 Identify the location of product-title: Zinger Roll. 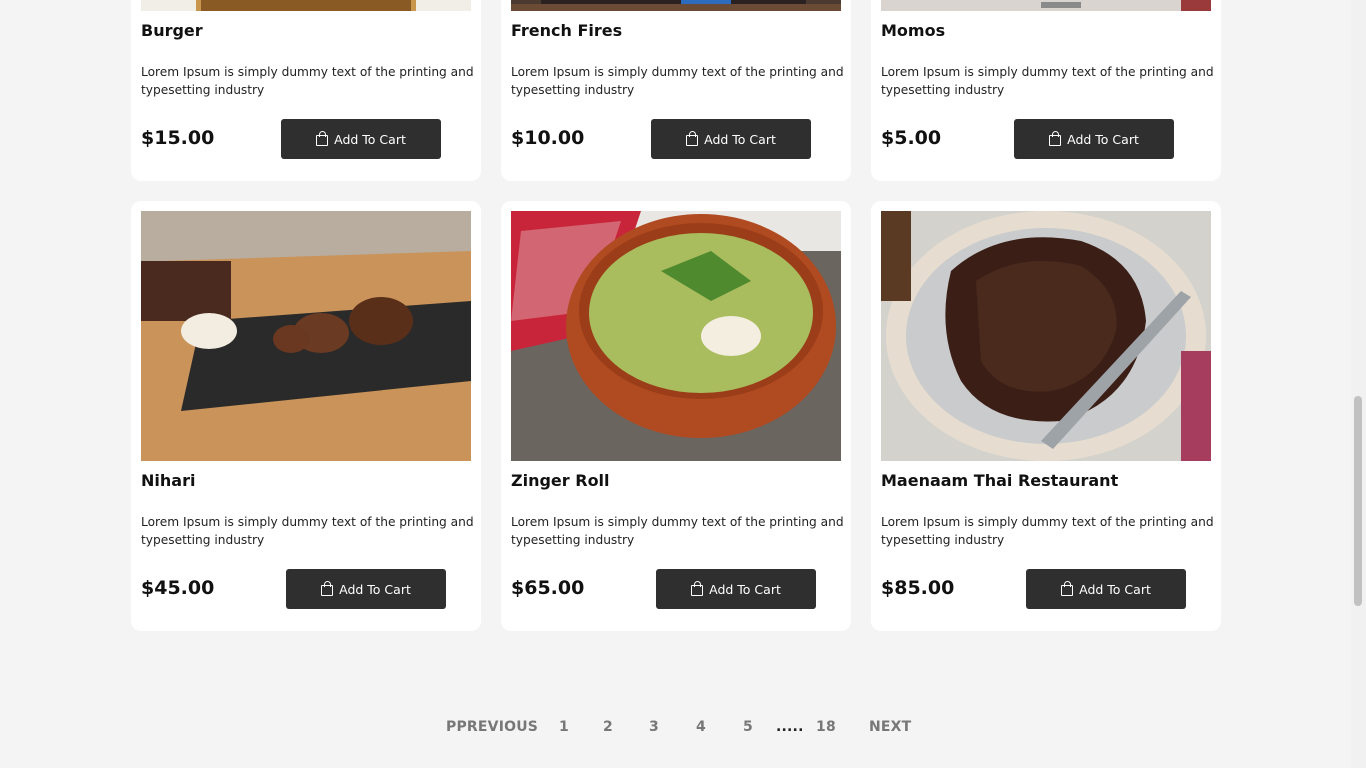
(560, 480).